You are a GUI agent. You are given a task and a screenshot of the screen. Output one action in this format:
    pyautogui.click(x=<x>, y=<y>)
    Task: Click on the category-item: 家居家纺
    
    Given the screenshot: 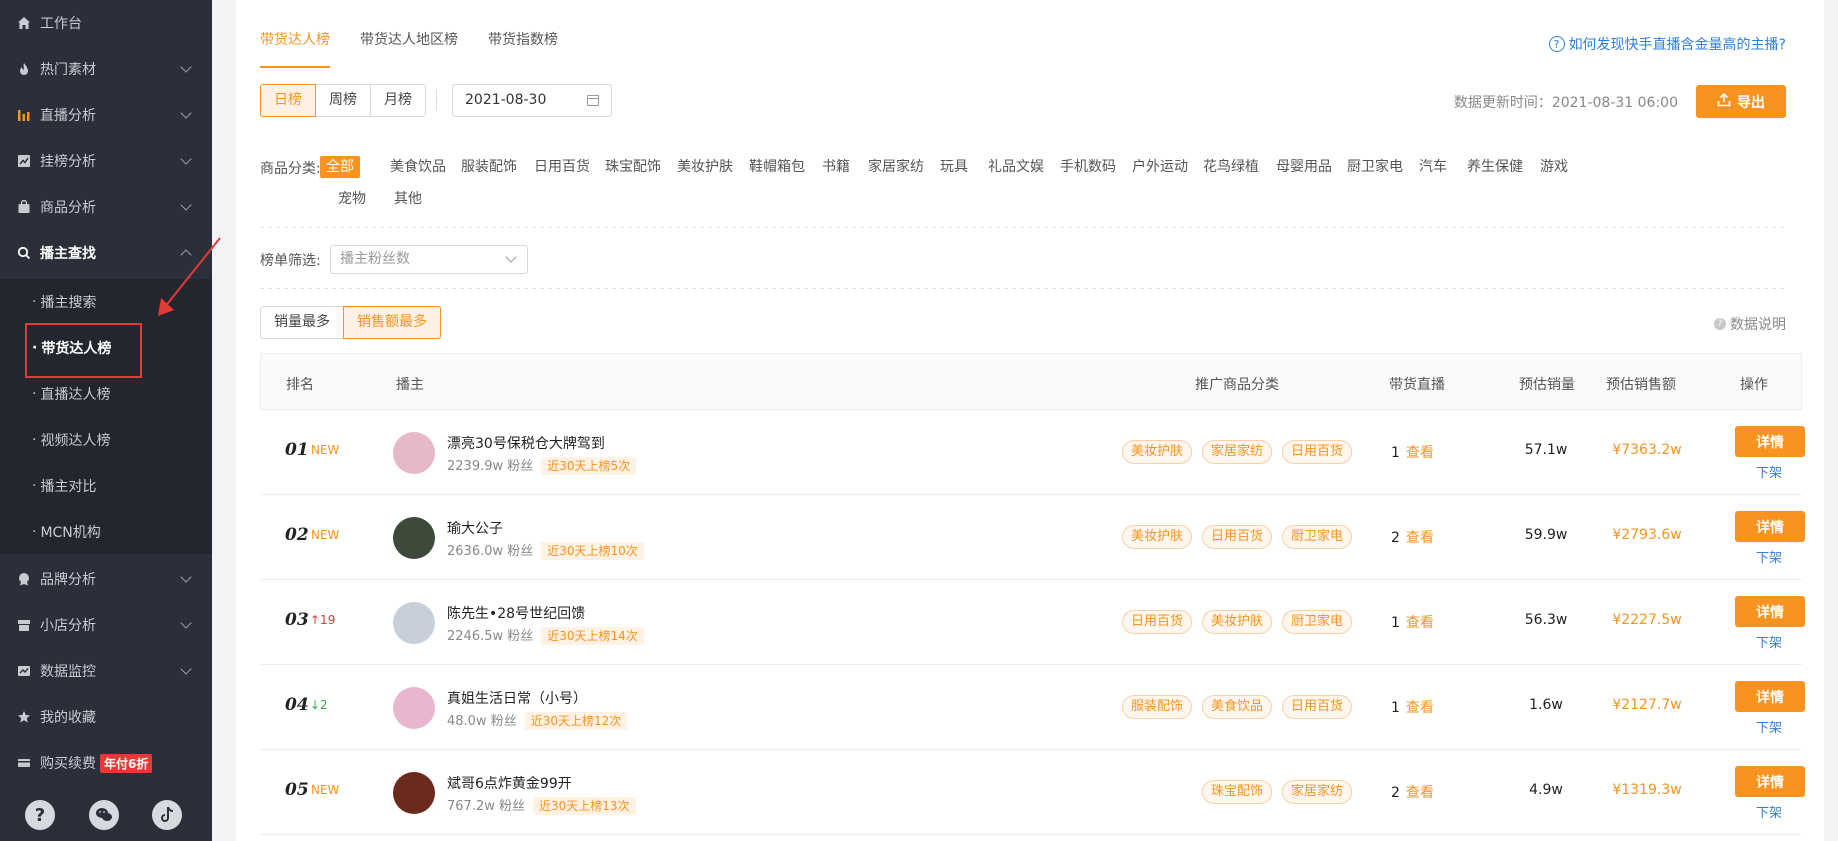 What is the action you would take?
    pyautogui.click(x=896, y=167)
    